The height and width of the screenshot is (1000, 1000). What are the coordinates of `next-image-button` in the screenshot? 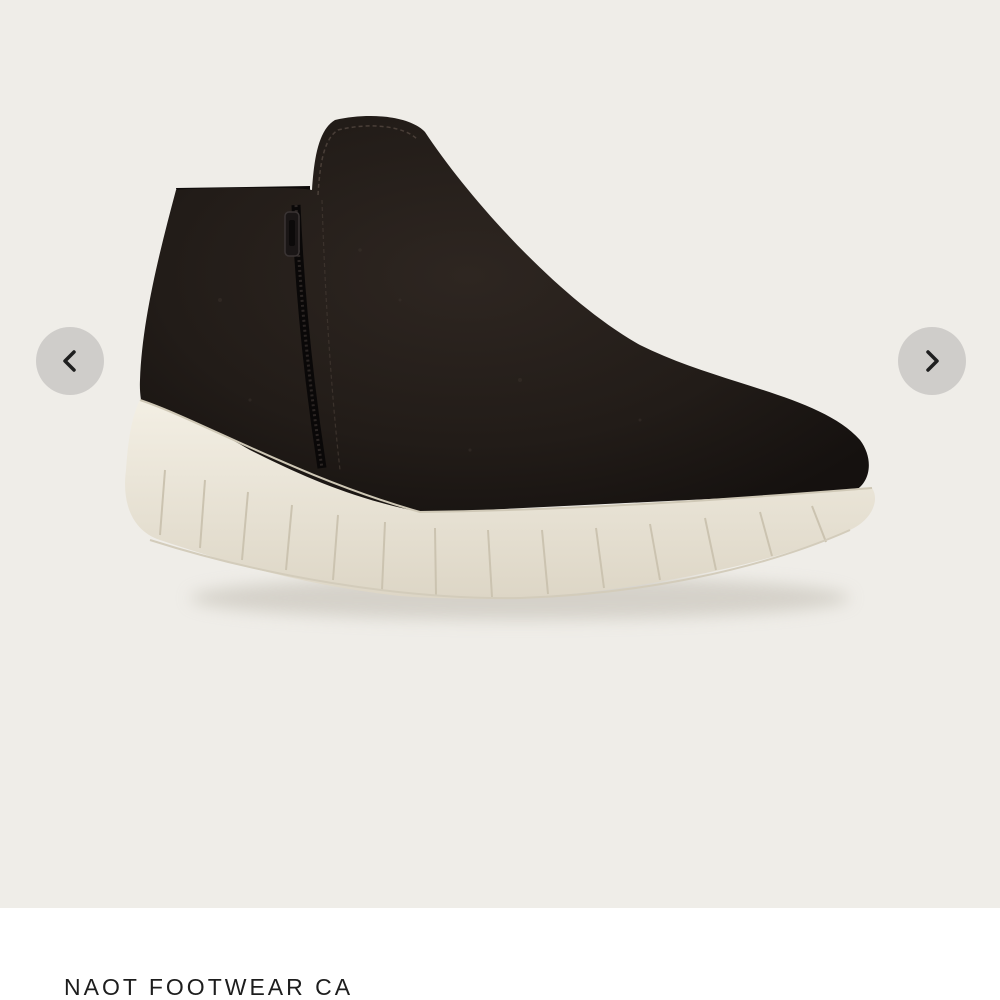 It's located at (932, 361).